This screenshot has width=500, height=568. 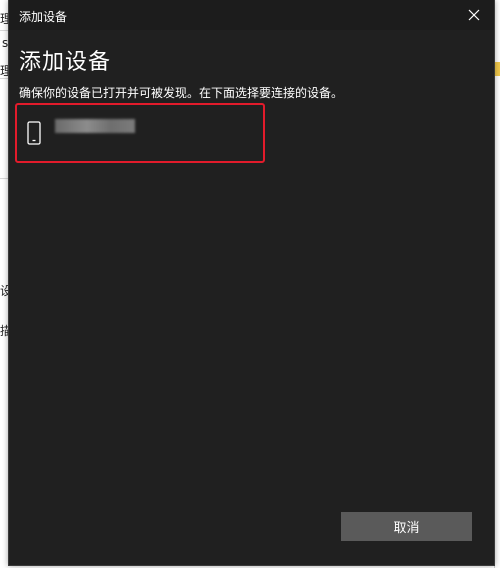 I want to click on close-button, so click(x=474, y=15).